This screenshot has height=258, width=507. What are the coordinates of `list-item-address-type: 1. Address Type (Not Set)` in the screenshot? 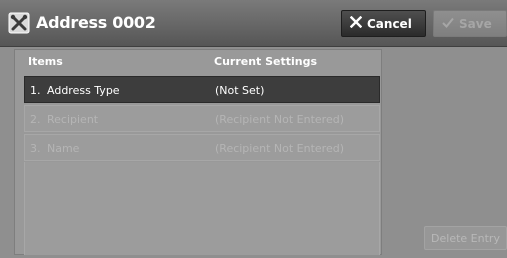 It's located at (202, 89).